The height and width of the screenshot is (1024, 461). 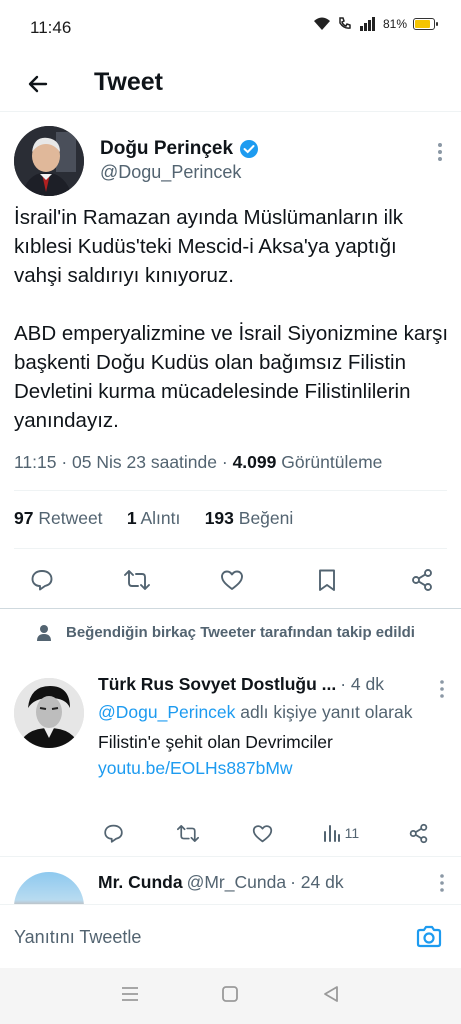 I want to click on menu-icon, so click(x=130, y=993).